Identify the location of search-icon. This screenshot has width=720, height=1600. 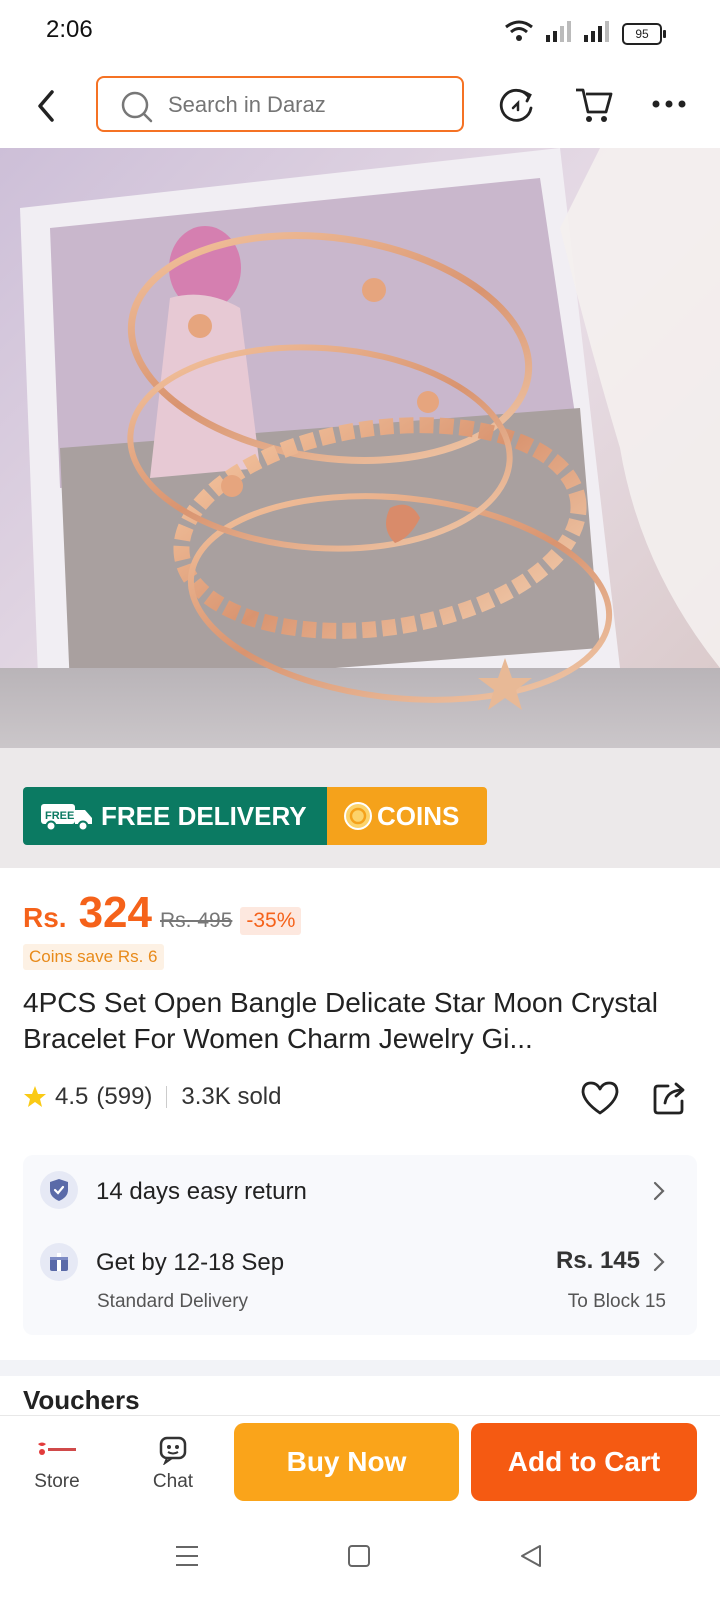
(137, 109).